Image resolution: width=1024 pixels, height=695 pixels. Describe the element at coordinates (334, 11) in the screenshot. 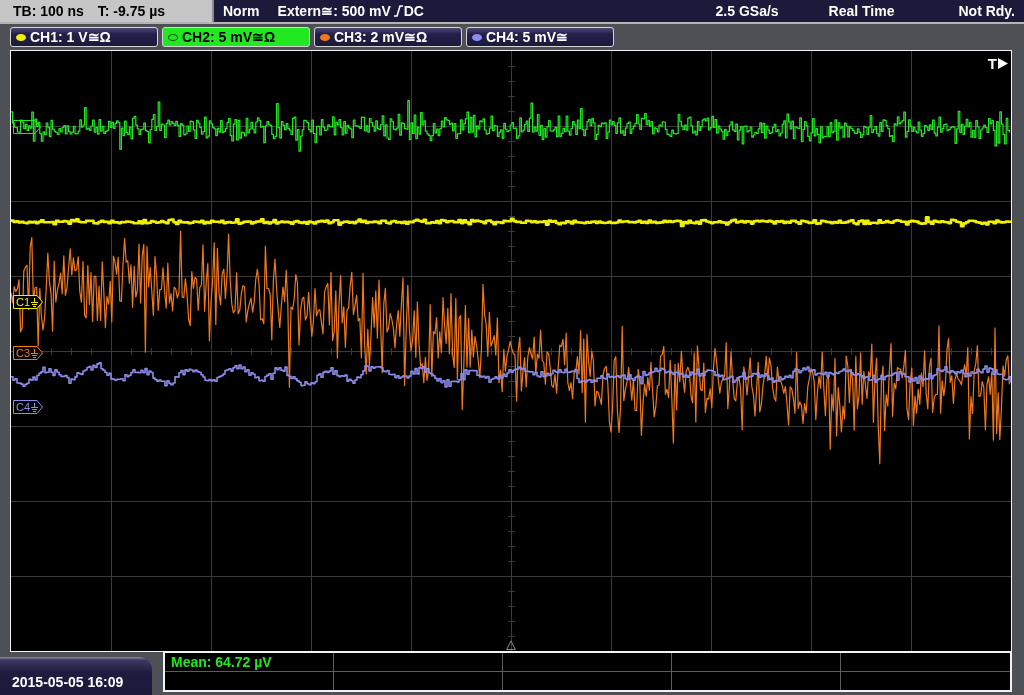

I see `trigger-source-label: Extern≅: 500 mV` at that location.